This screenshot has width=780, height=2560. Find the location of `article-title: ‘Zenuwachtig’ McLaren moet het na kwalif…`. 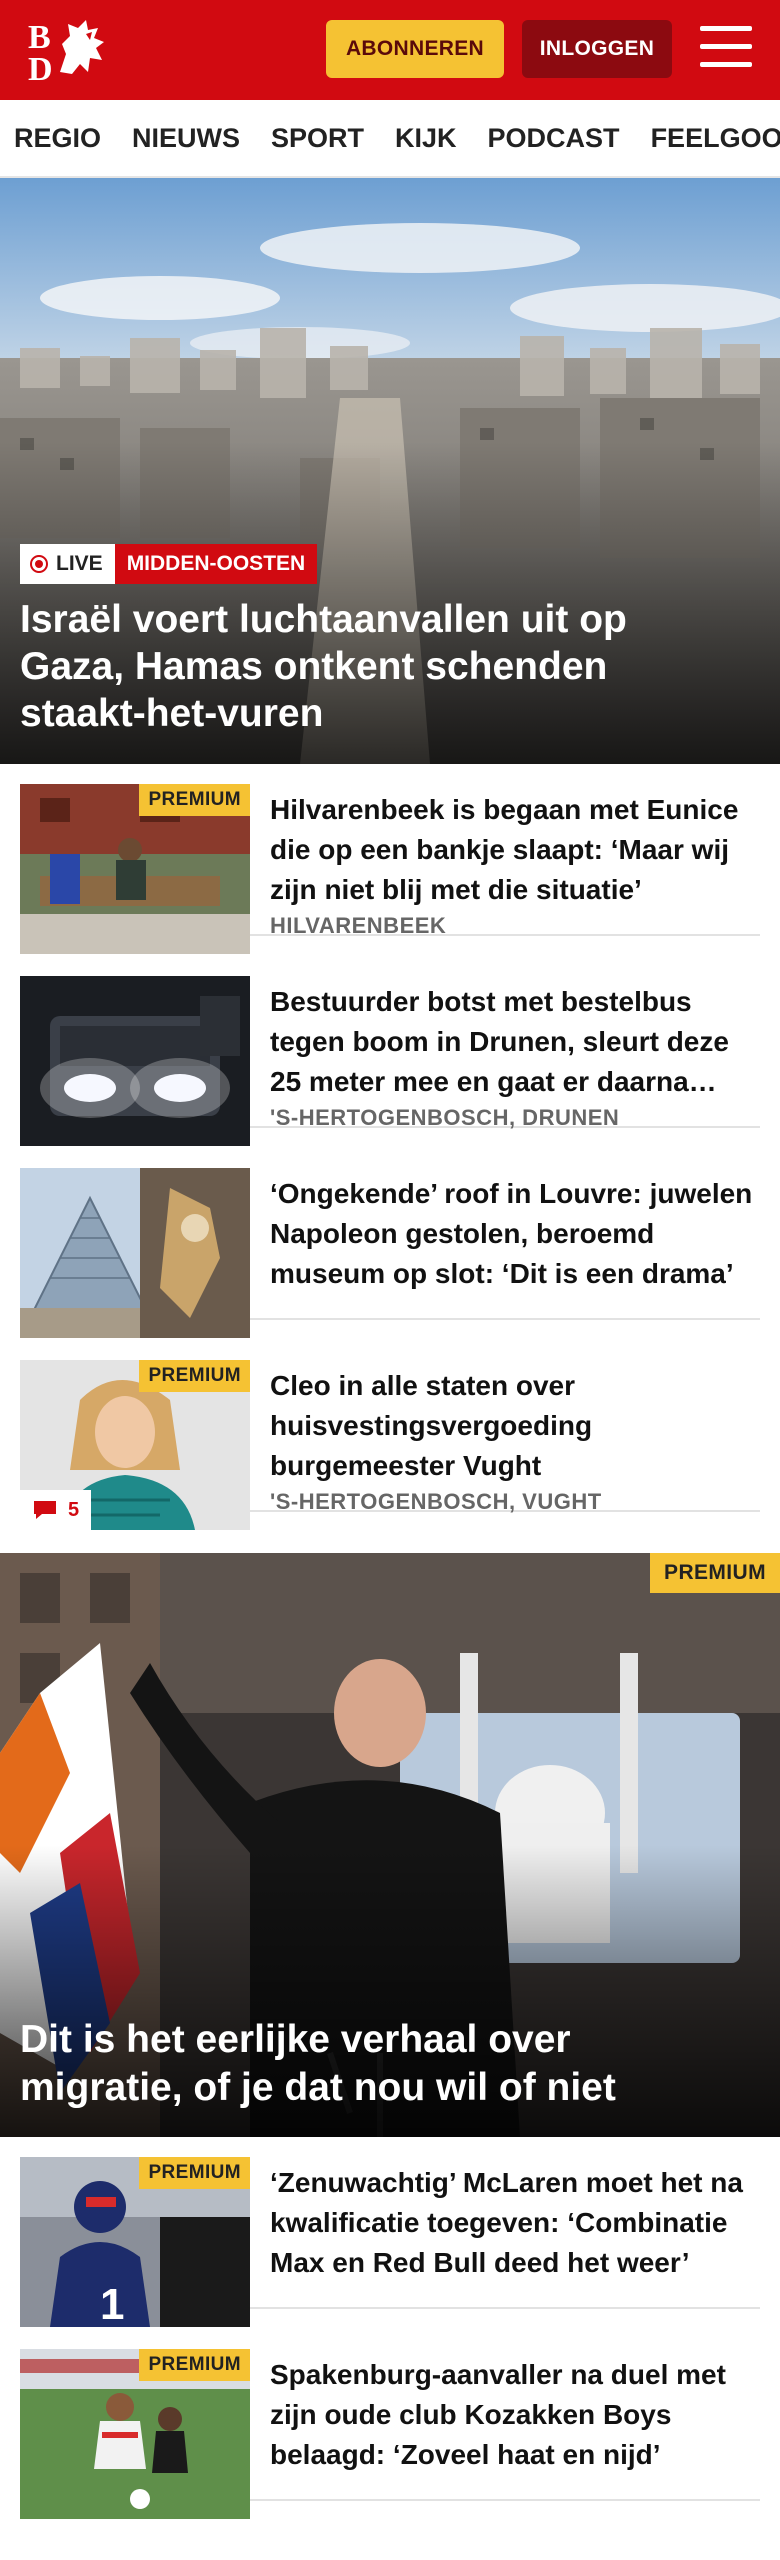

article-title: ‘Zenuwachtig’ McLaren moet het na kwalif… is located at coordinates (515, 2223).